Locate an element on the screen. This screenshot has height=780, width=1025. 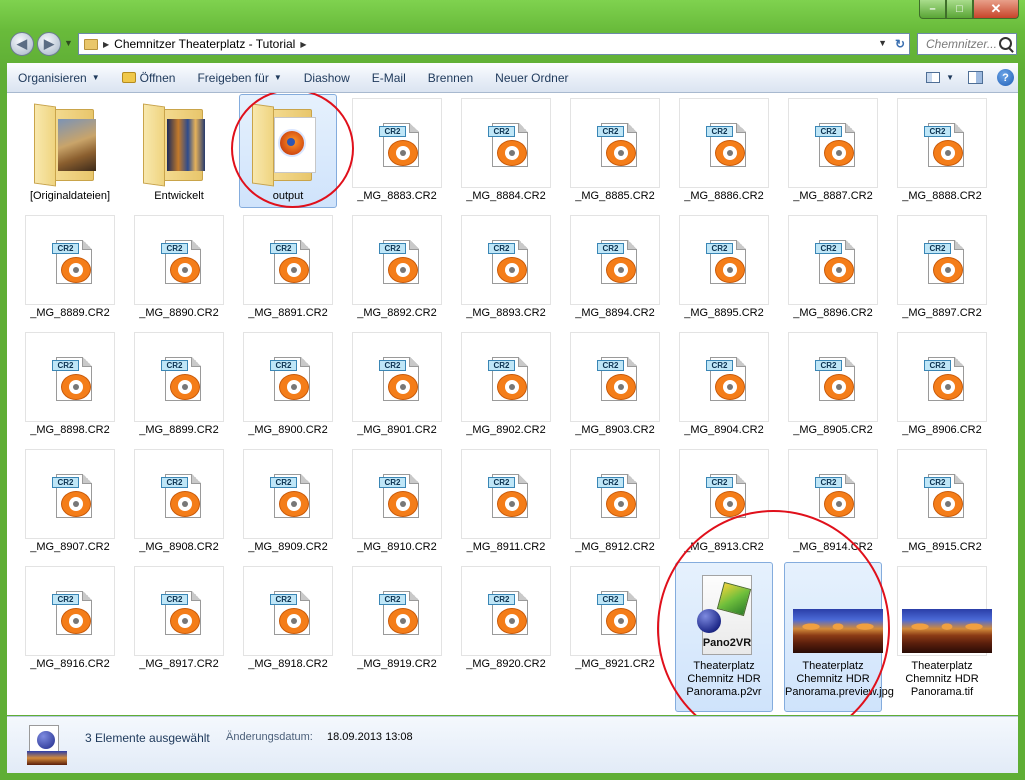
file-item: CR2 _MG_8908.CR2 is located at coordinates (179, 502).